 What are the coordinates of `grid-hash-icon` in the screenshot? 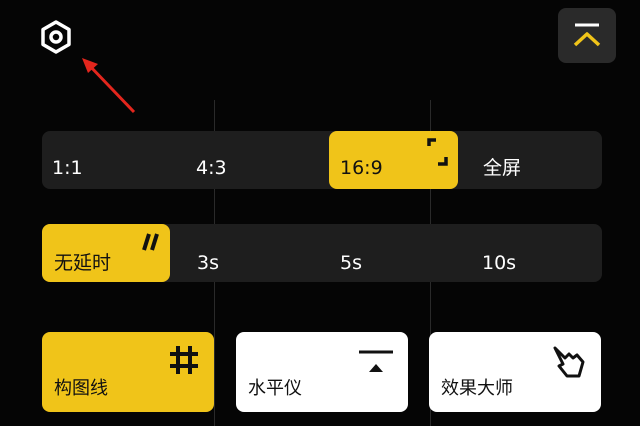 It's located at (184, 360).